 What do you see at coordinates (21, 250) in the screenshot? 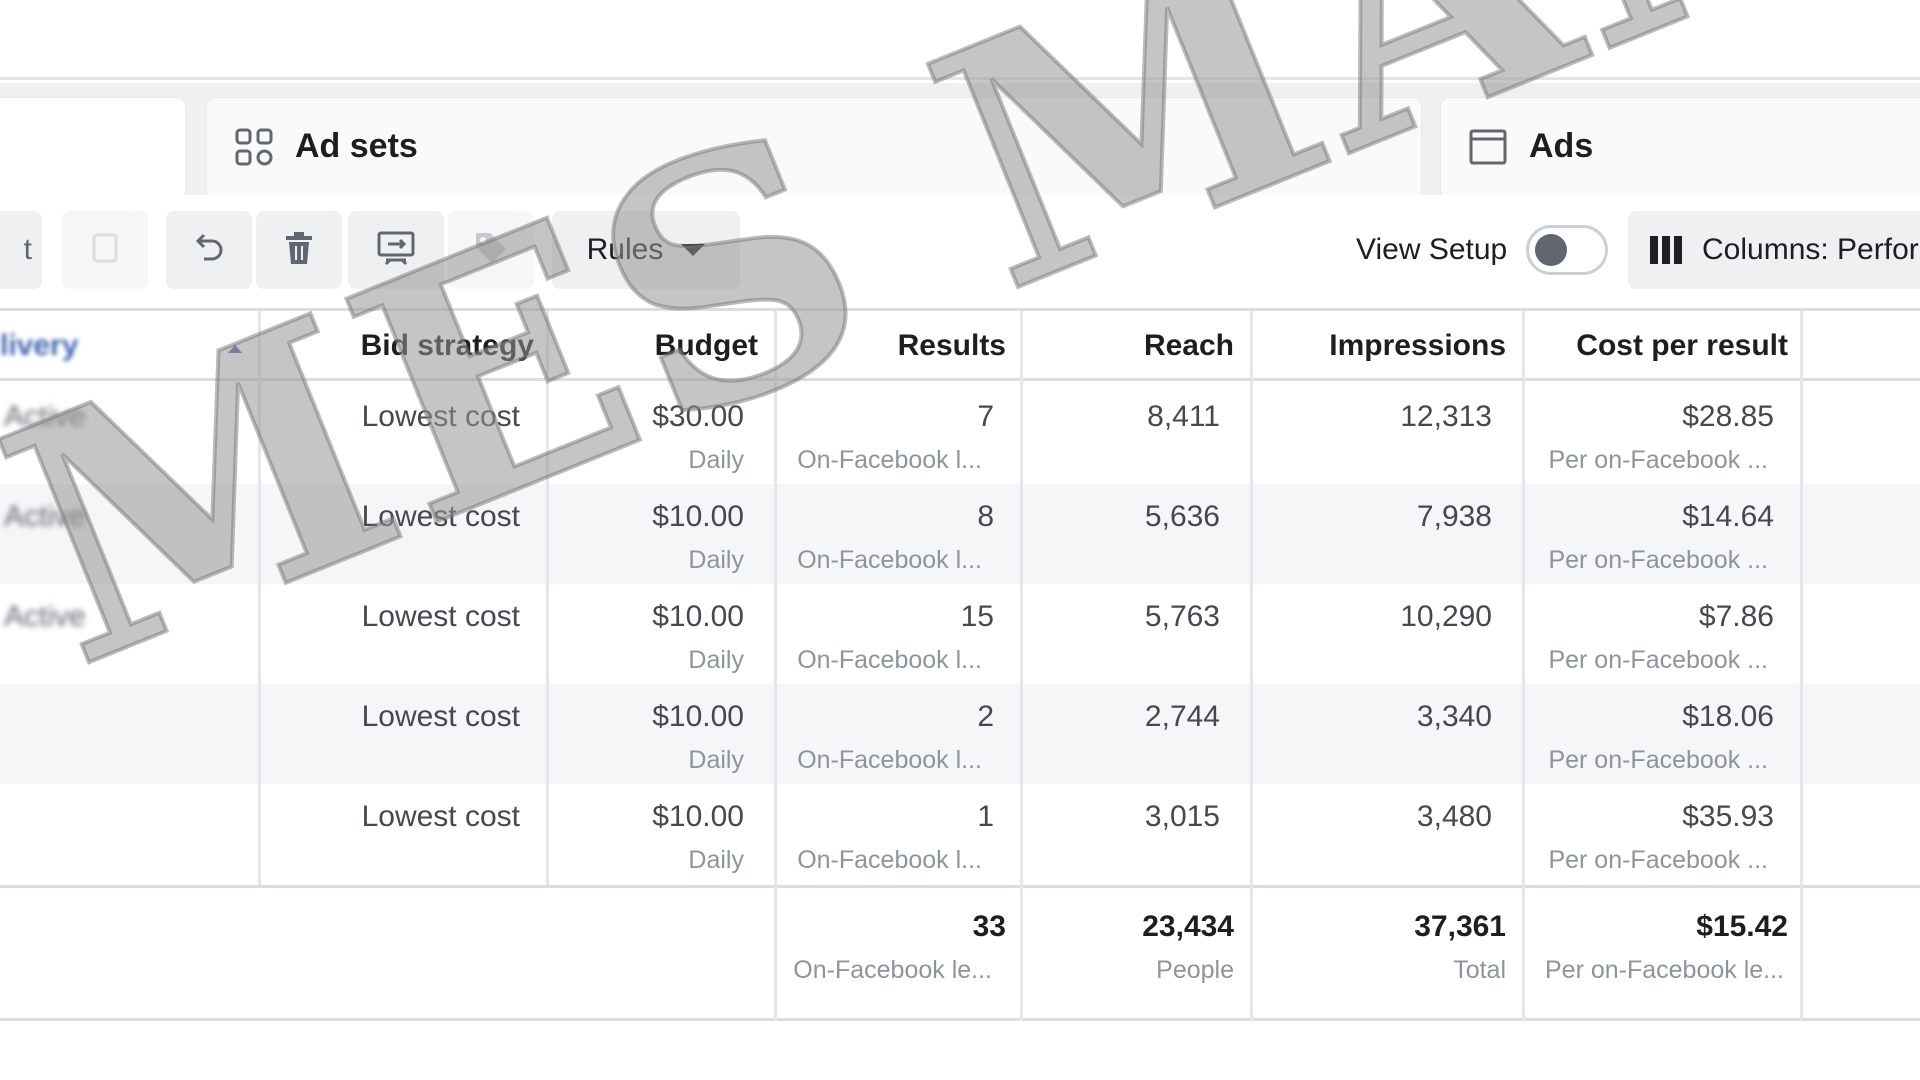
I see `edit-button: t` at bounding box center [21, 250].